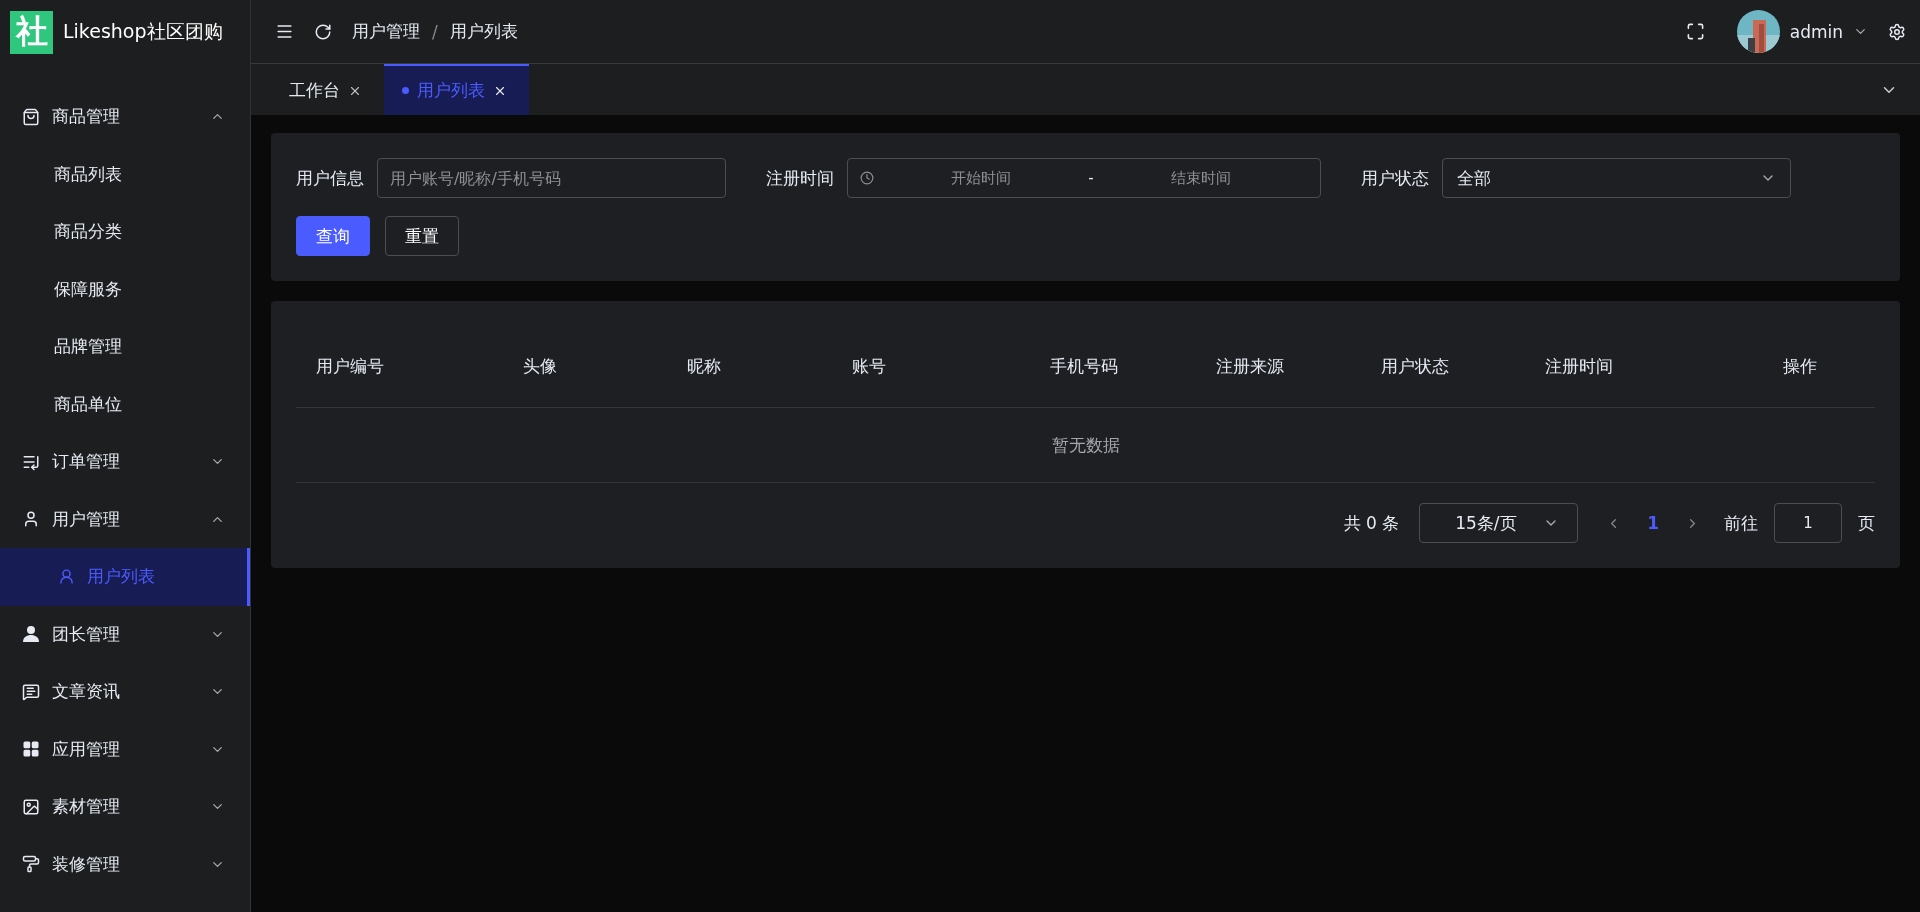  I want to click on column-header: 用户编号, so click(399, 367).